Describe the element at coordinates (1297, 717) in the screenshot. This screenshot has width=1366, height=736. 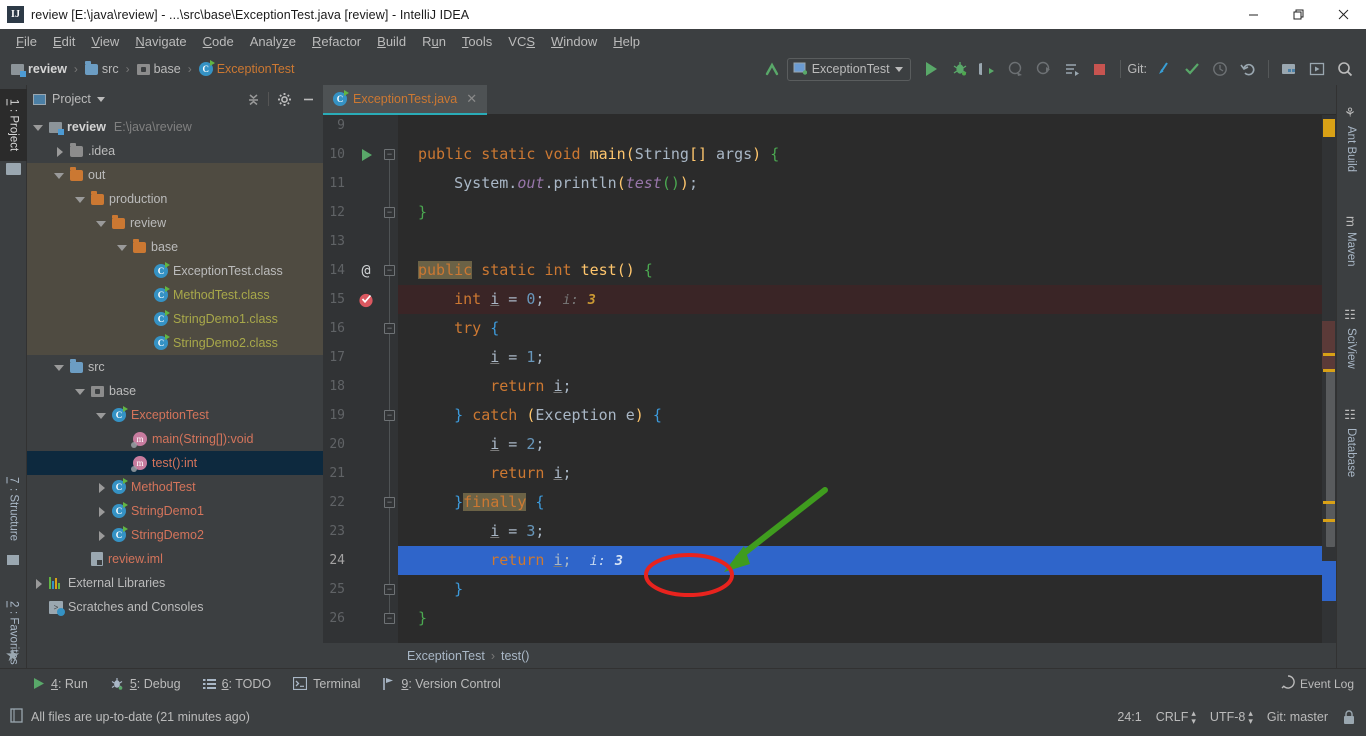
I see `git-branch-widget: Git: master` at that location.